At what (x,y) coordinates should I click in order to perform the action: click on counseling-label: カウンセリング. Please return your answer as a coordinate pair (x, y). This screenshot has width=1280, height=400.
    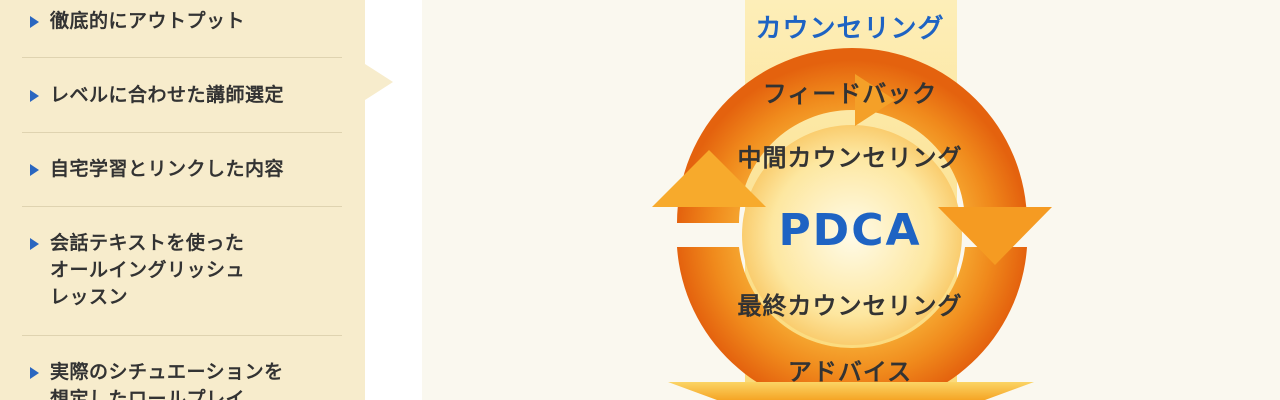
    Looking at the image, I should click on (850, 29).